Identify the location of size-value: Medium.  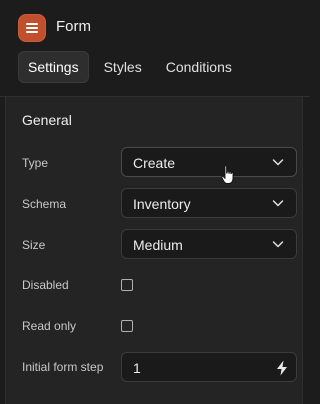
(158, 245).